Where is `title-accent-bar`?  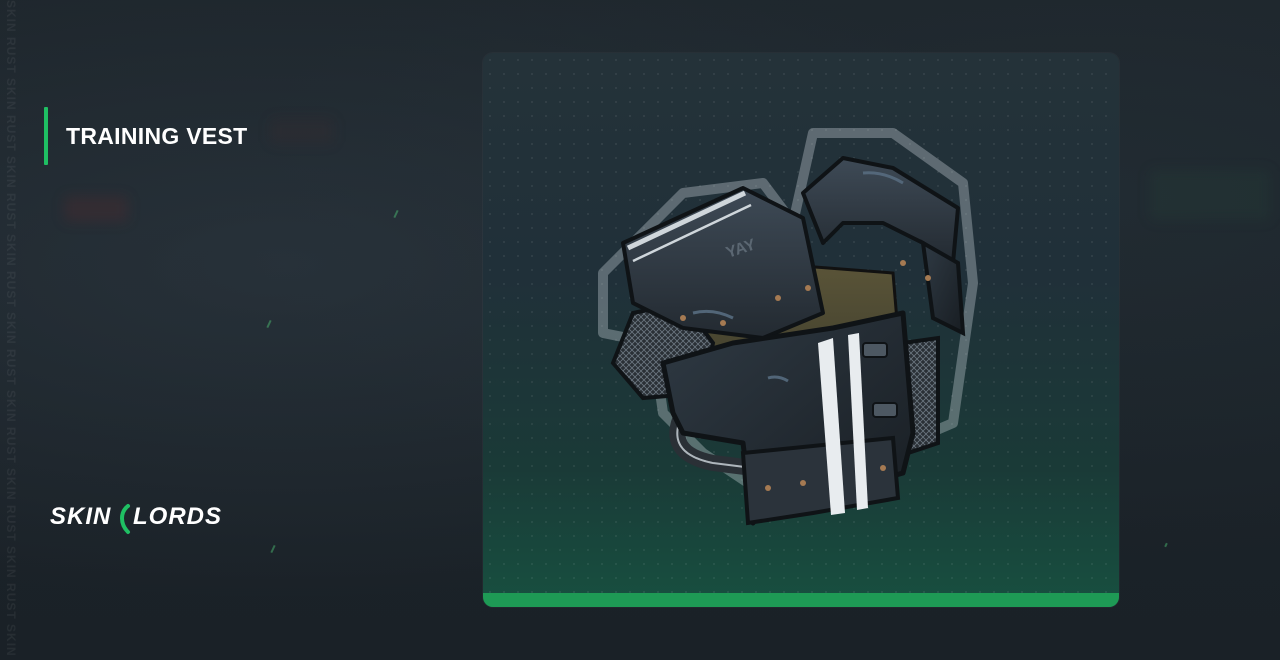
title-accent-bar is located at coordinates (46, 136).